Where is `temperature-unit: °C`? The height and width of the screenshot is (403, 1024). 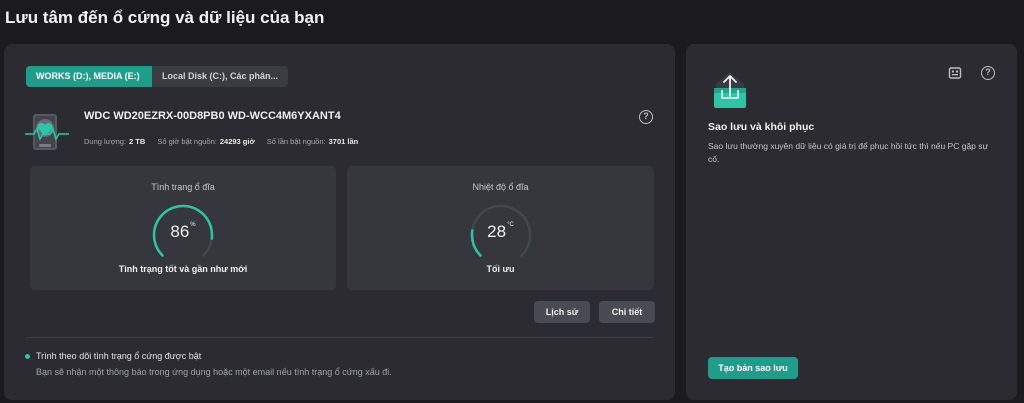 temperature-unit: °C is located at coordinates (510, 225).